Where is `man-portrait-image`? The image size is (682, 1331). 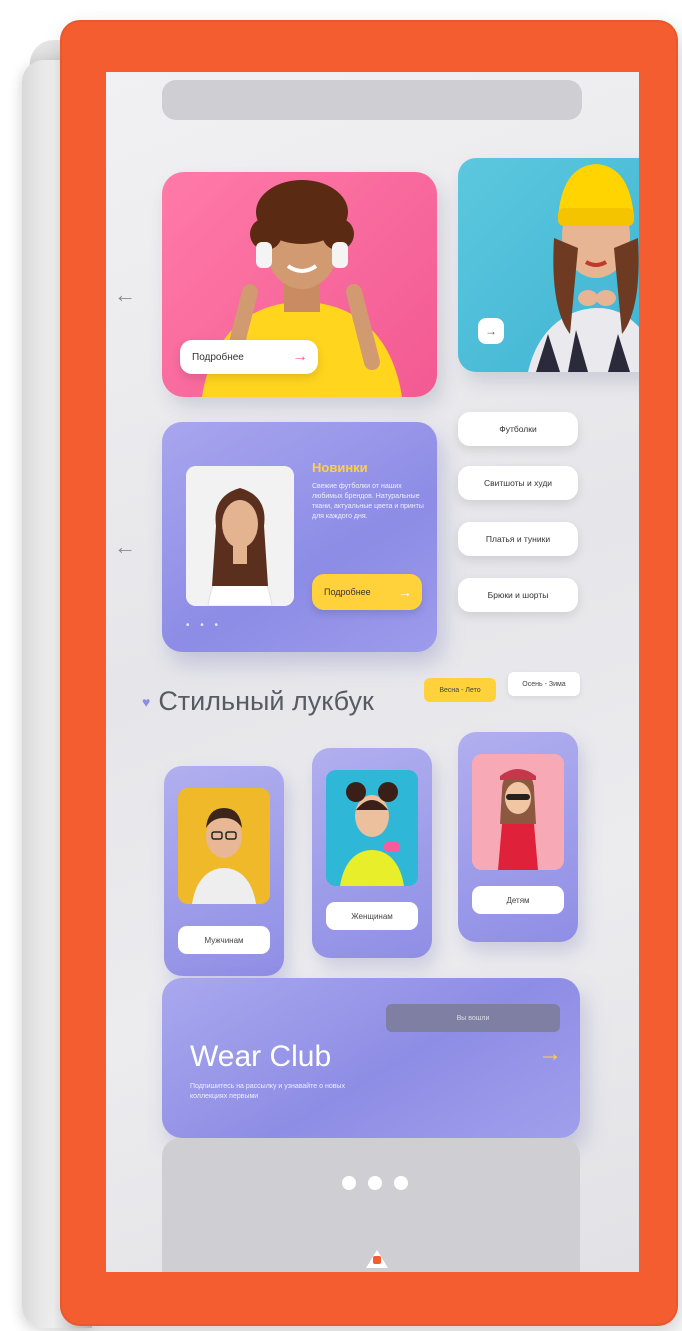 man-portrait-image is located at coordinates (224, 846).